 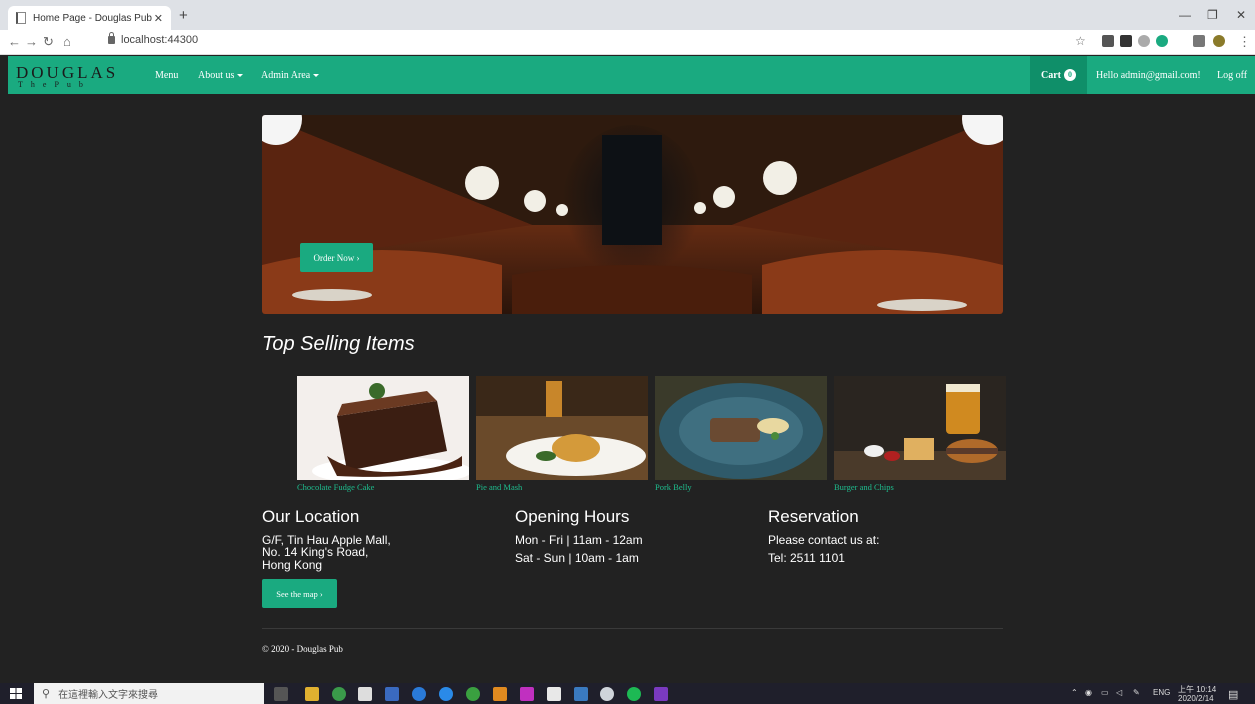 What do you see at coordinates (1051, 75) in the screenshot?
I see `cart-label: Cart` at bounding box center [1051, 75].